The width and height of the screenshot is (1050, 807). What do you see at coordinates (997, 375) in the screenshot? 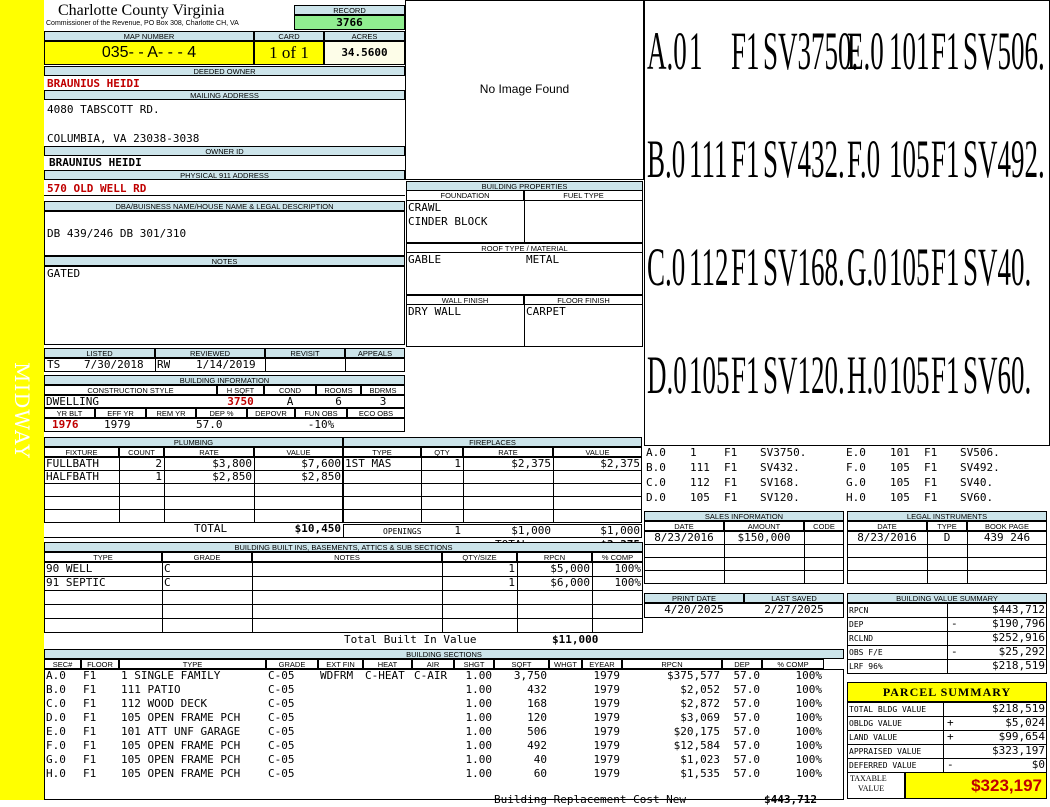
I see `sketch-code: SV60.` at bounding box center [997, 375].